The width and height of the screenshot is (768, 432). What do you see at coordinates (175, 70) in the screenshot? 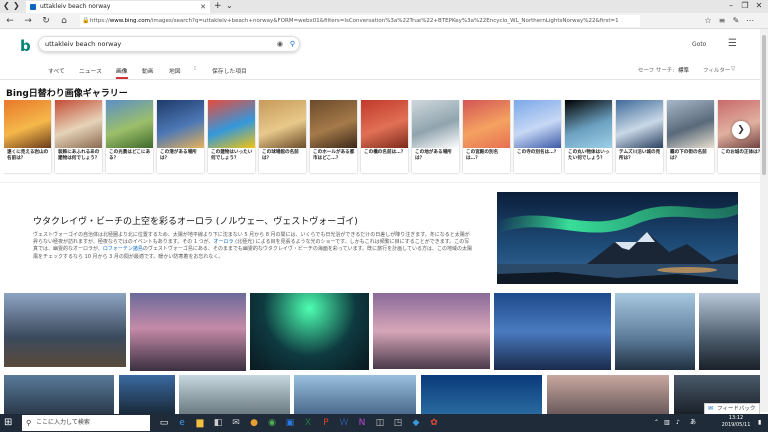
I see `tab-maps: 地図` at bounding box center [175, 70].